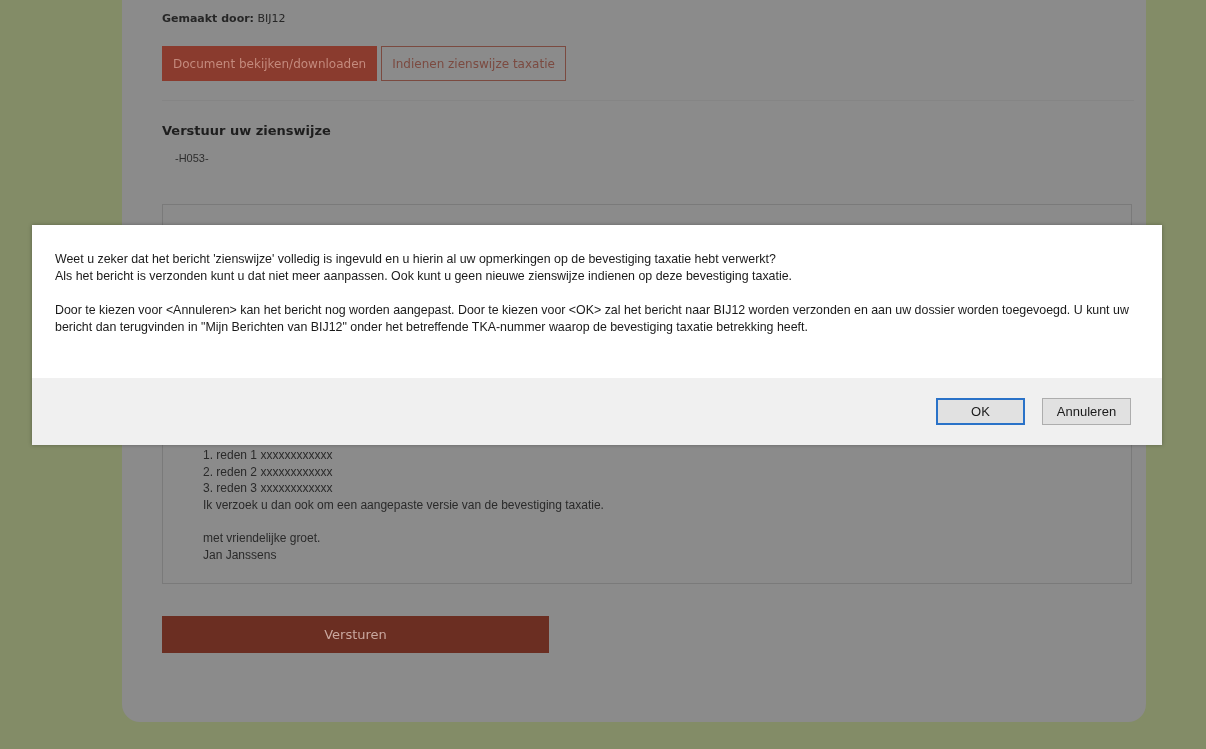 This screenshot has height=749, width=1206. What do you see at coordinates (224, 19) in the screenshot?
I see `made-by-text: Gemaakt door: BIJ12` at bounding box center [224, 19].